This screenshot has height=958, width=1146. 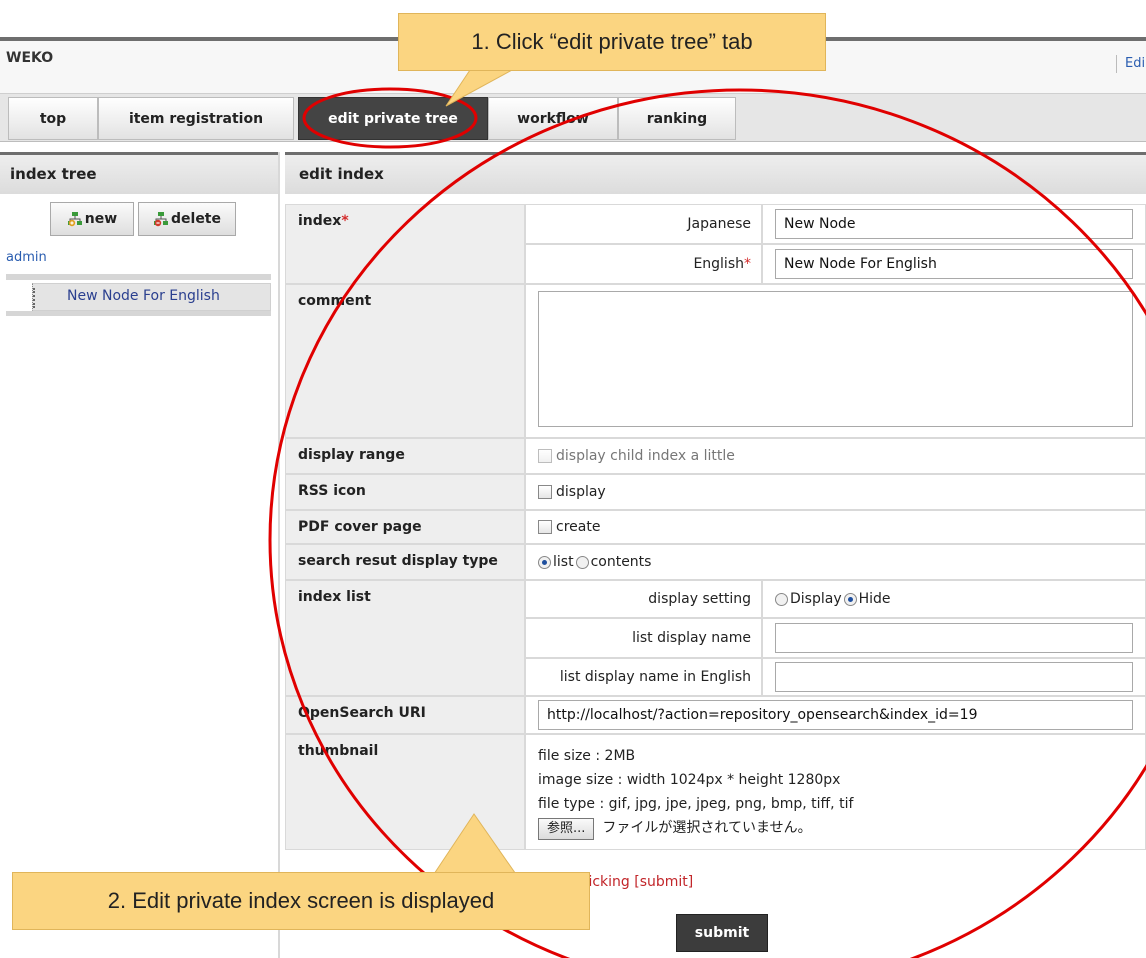 I want to click on tree-node: New Node For English, so click(x=151, y=297).